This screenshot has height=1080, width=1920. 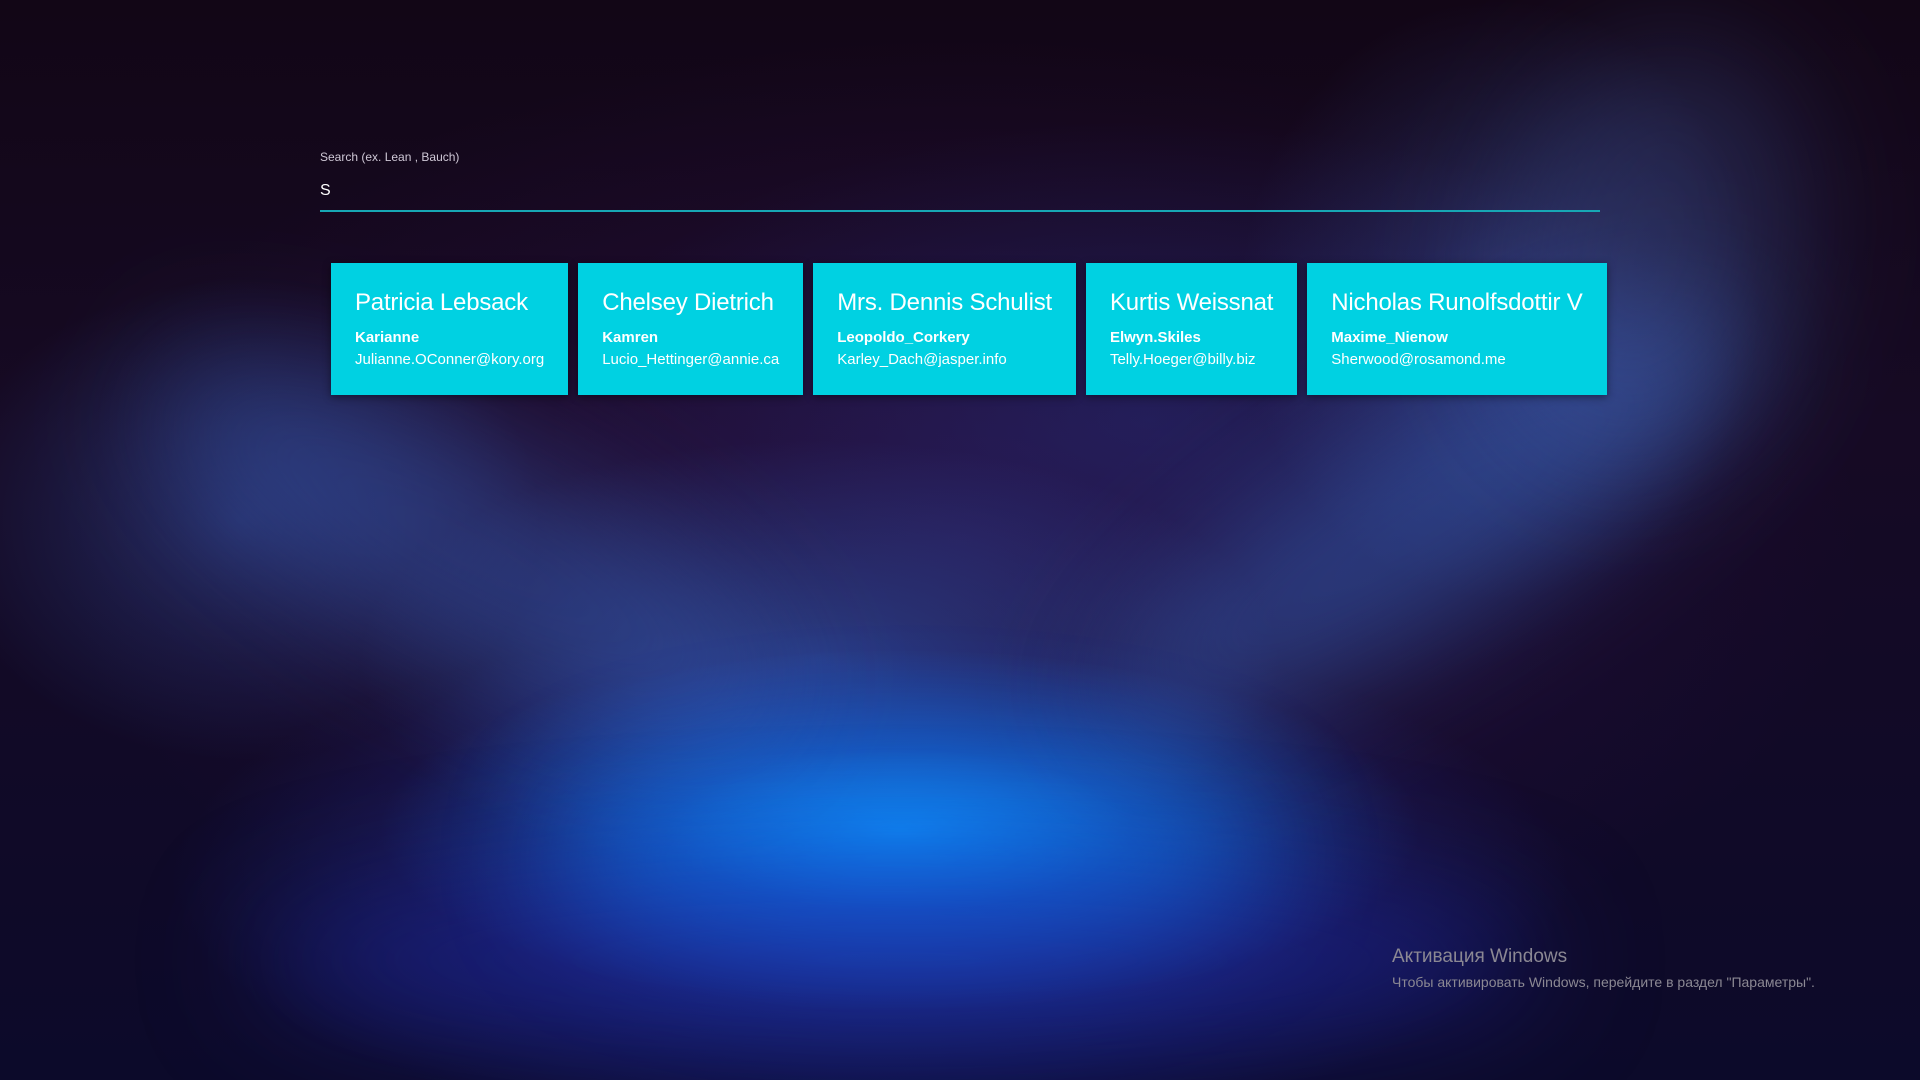 What do you see at coordinates (387, 337) in the screenshot?
I see `user-username: Karianne` at bounding box center [387, 337].